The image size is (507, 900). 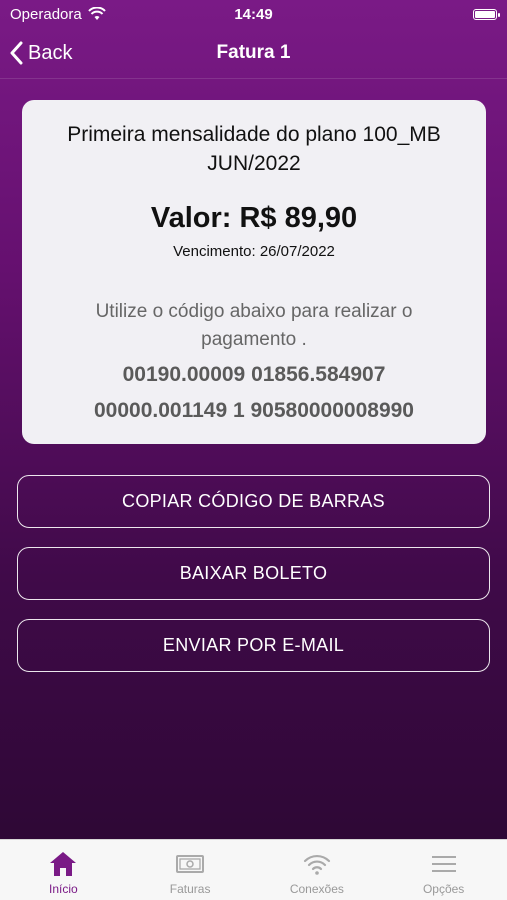 I want to click on page-title: Fatura 1, so click(x=253, y=52).